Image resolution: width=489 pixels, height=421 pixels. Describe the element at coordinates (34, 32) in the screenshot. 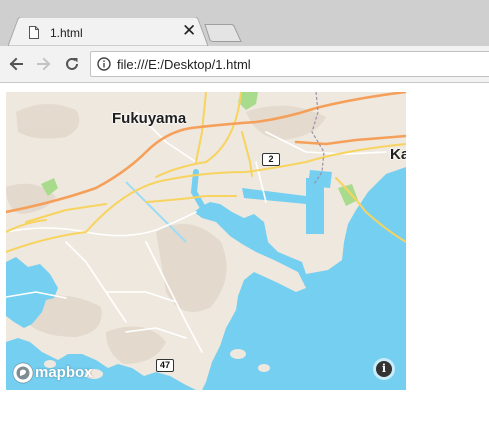

I see `document-icon` at that location.